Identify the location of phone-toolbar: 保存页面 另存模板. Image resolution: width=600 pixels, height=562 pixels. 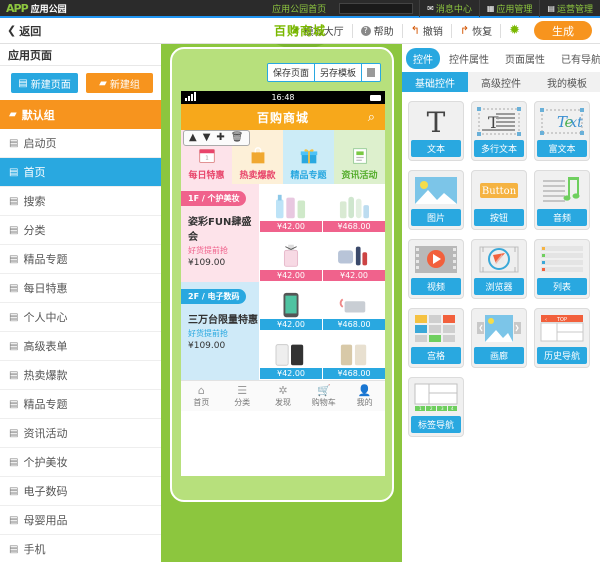
(323, 72).